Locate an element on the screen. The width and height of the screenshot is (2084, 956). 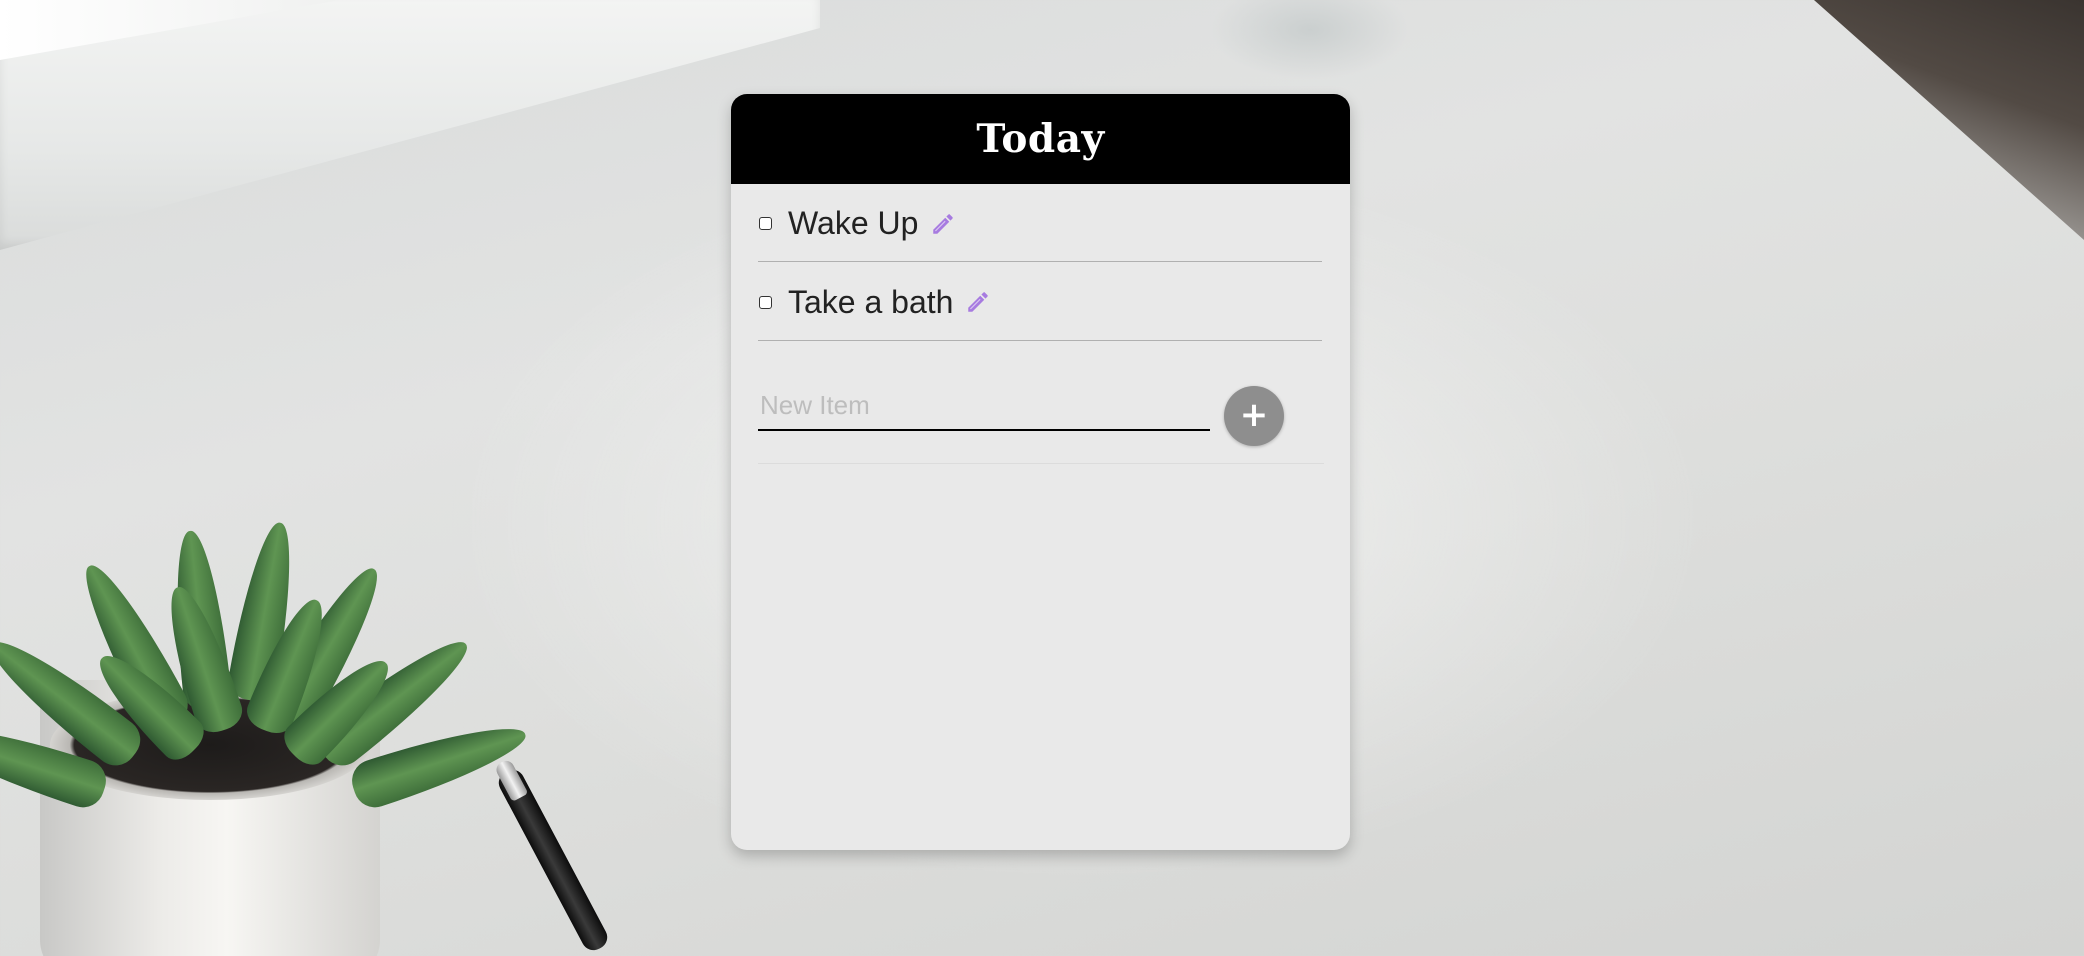
todo-item: Wake Up is located at coordinates (1040, 223).